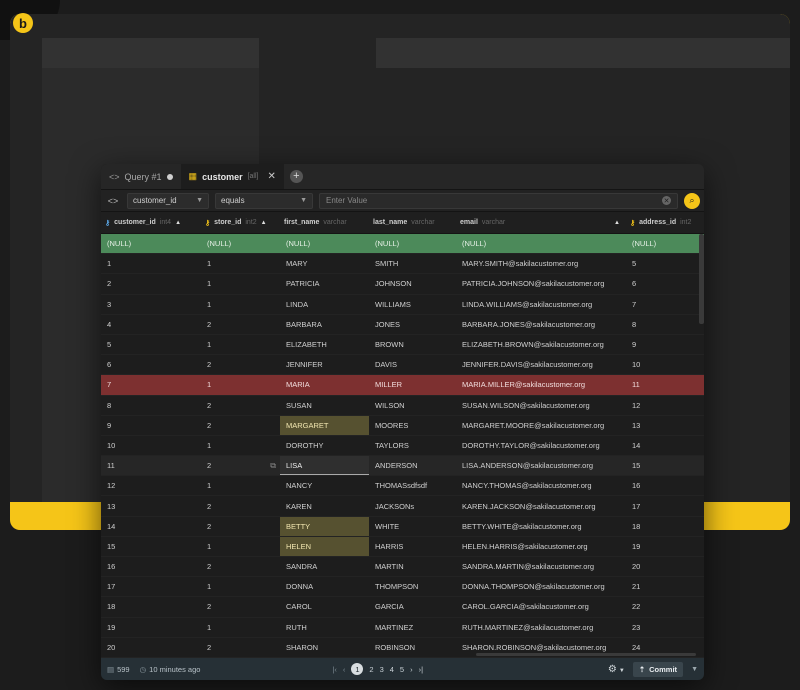  What do you see at coordinates (402, 244) in the screenshot?
I see `table-row: (NULL) (NULL) (NULL) (NULL) (NULL) (NULL)` at bounding box center [402, 244].